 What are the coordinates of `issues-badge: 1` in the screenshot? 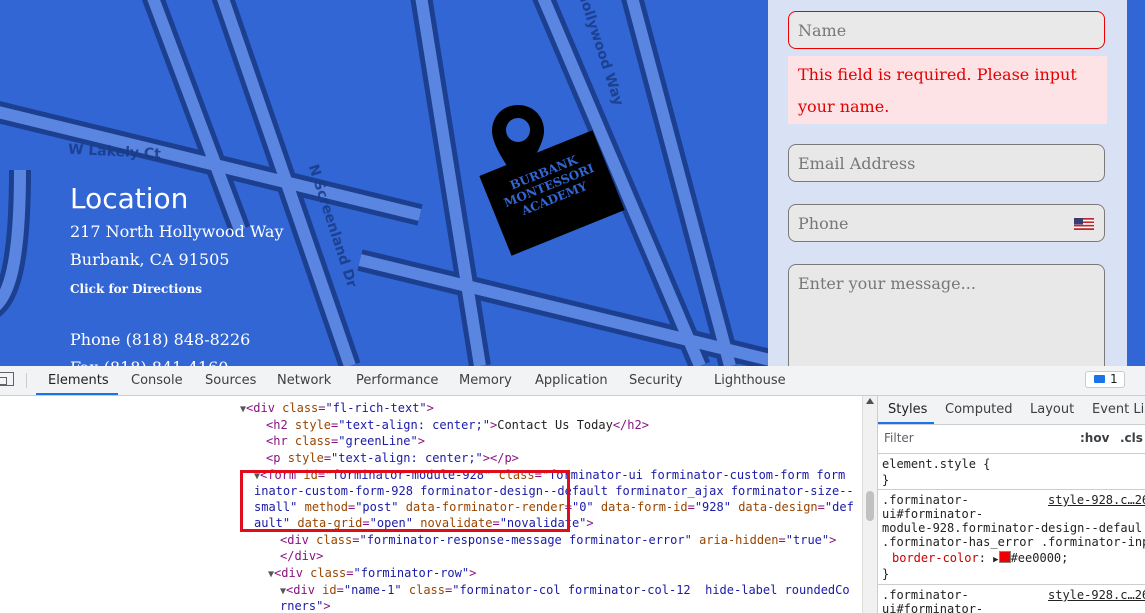 It's located at (1105, 379).